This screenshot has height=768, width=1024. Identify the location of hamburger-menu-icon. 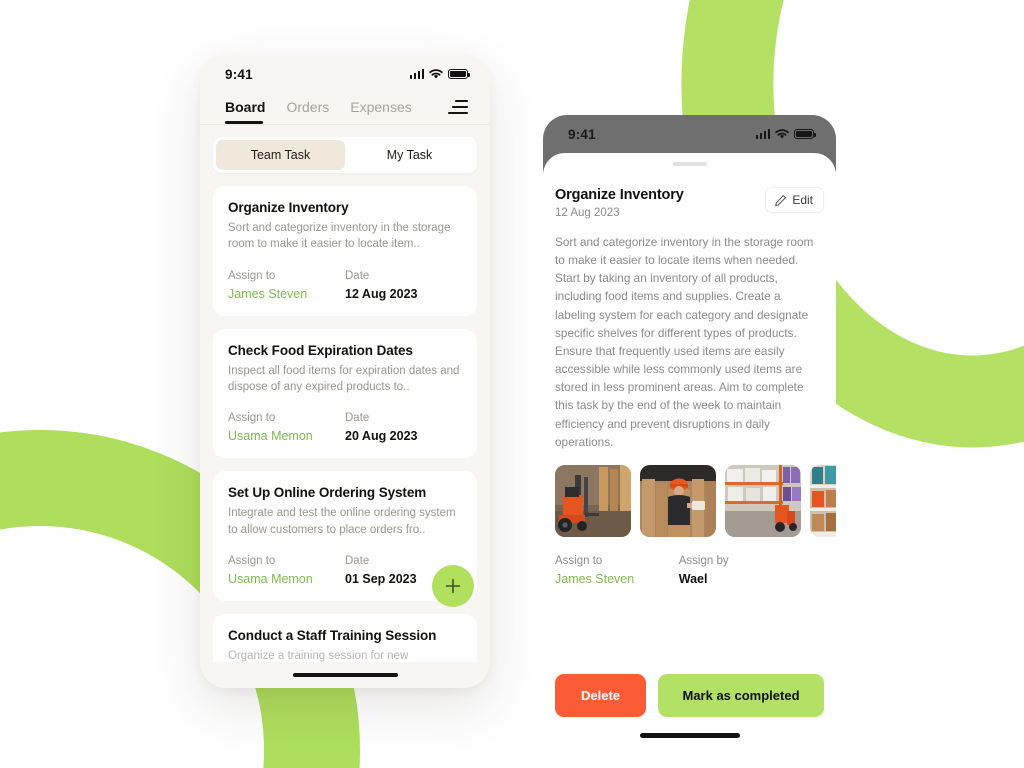
(458, 111).